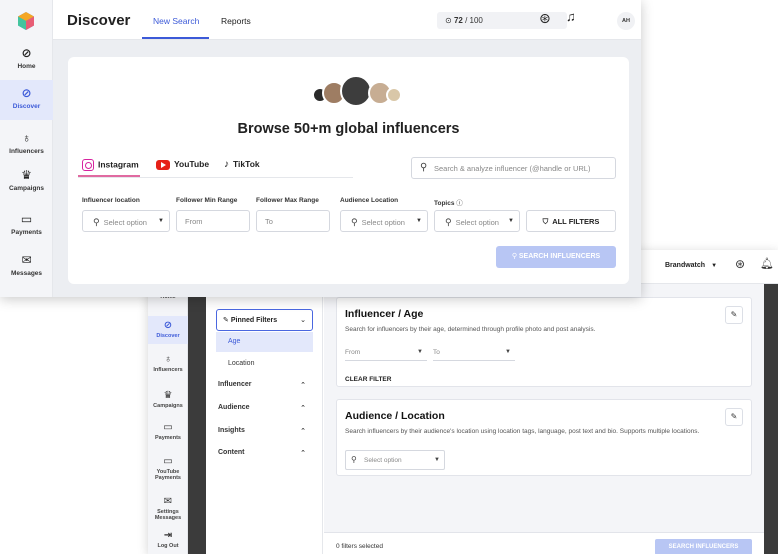  I want to click on topics-select: ⚲ Select option ▼, so click(477, 221).